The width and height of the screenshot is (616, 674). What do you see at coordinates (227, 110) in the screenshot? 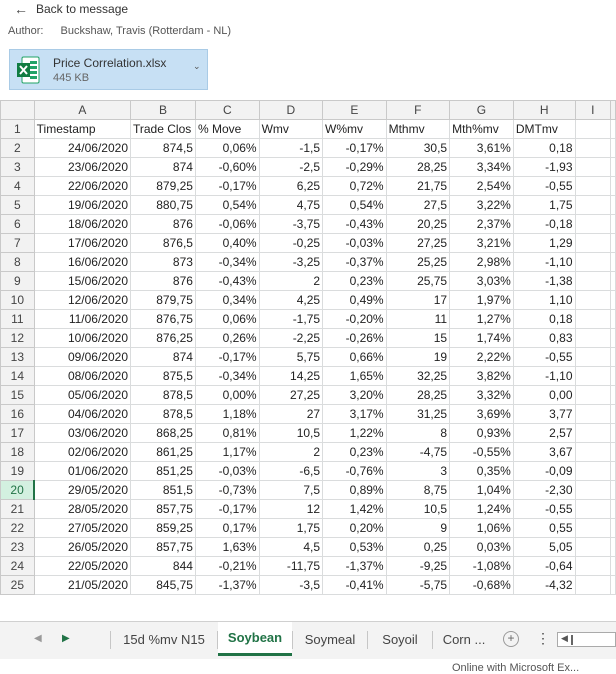
I see `column-header-c: C` at bounding box center [227, 110].